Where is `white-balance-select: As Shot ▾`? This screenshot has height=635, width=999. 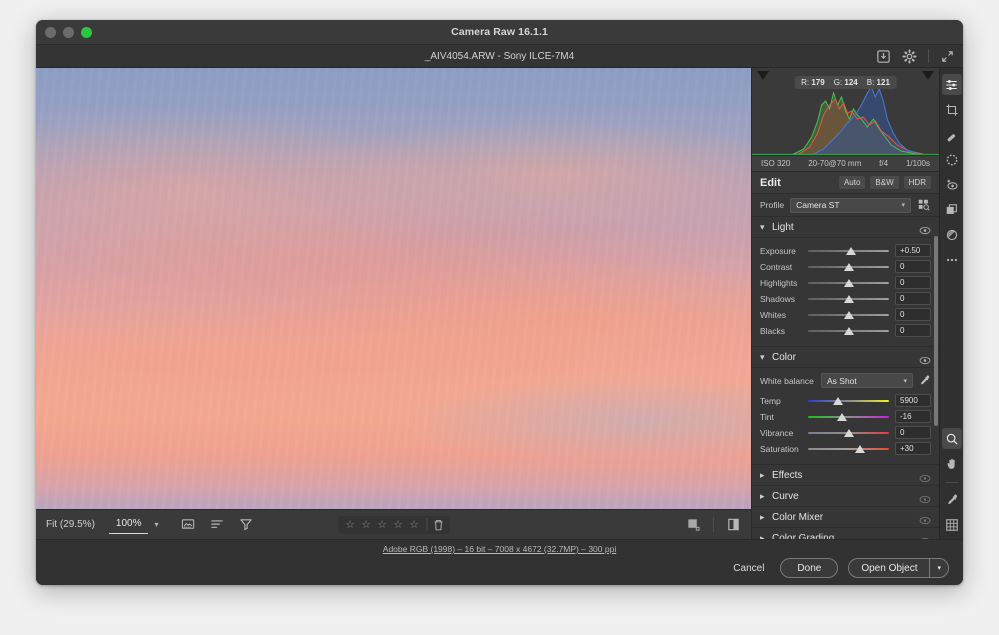 white-balance-select: As Shot ▾ is located at coordinates (867, 380).